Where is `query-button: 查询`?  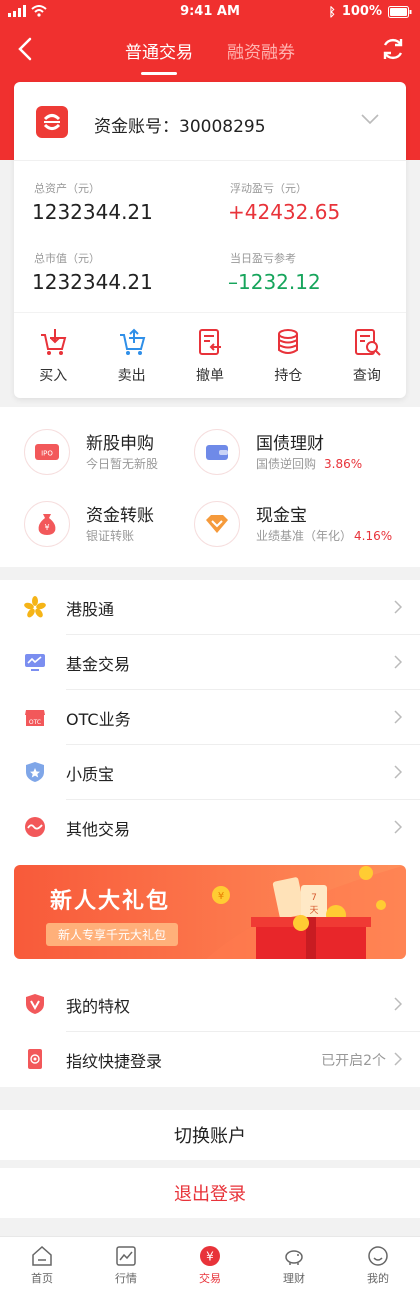 query-button: 查询 is located at coordinates (367, 355).